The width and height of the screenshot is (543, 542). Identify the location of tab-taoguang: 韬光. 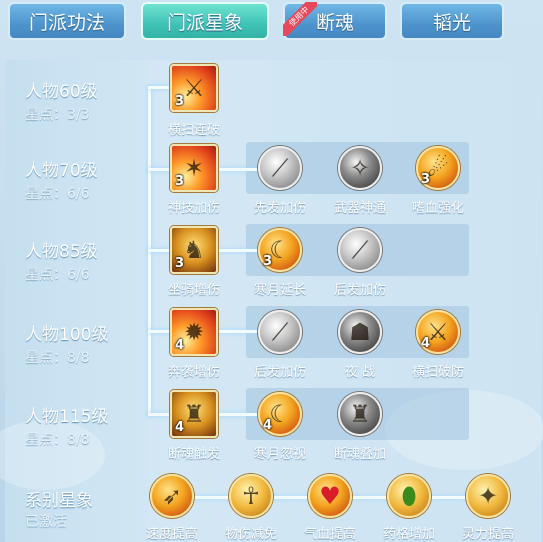
(452, 21).